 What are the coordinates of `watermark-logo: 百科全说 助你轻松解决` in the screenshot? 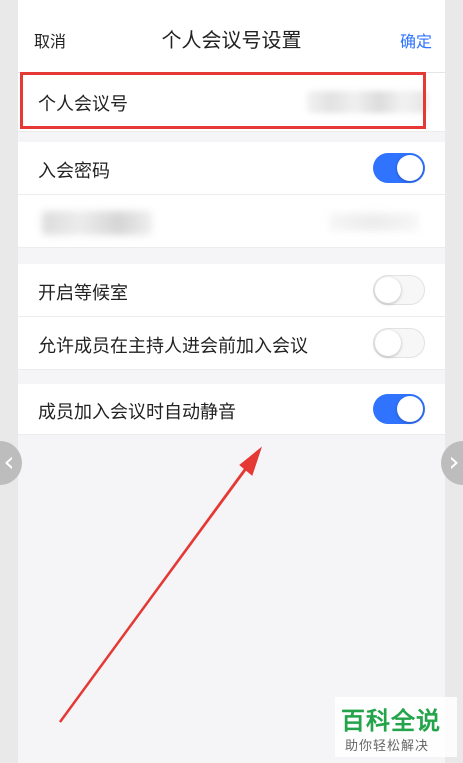 It's located at (396, 727).